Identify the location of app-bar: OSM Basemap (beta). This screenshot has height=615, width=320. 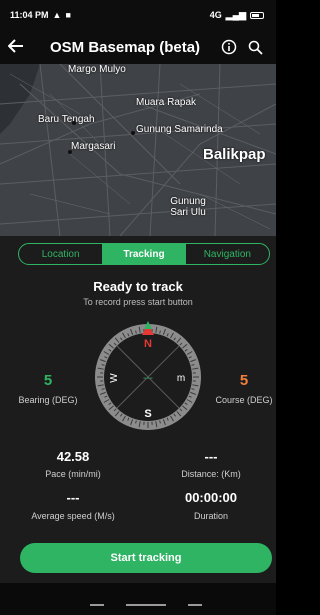
(138, 47).